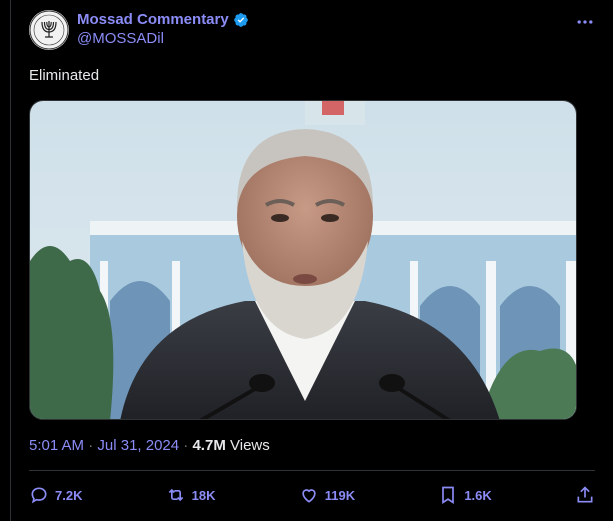 The width and height of the screenshot is (613, 521). Describe the element at coordinates (250, 445) in the screenshot. I see `views-label: Views` at that location.